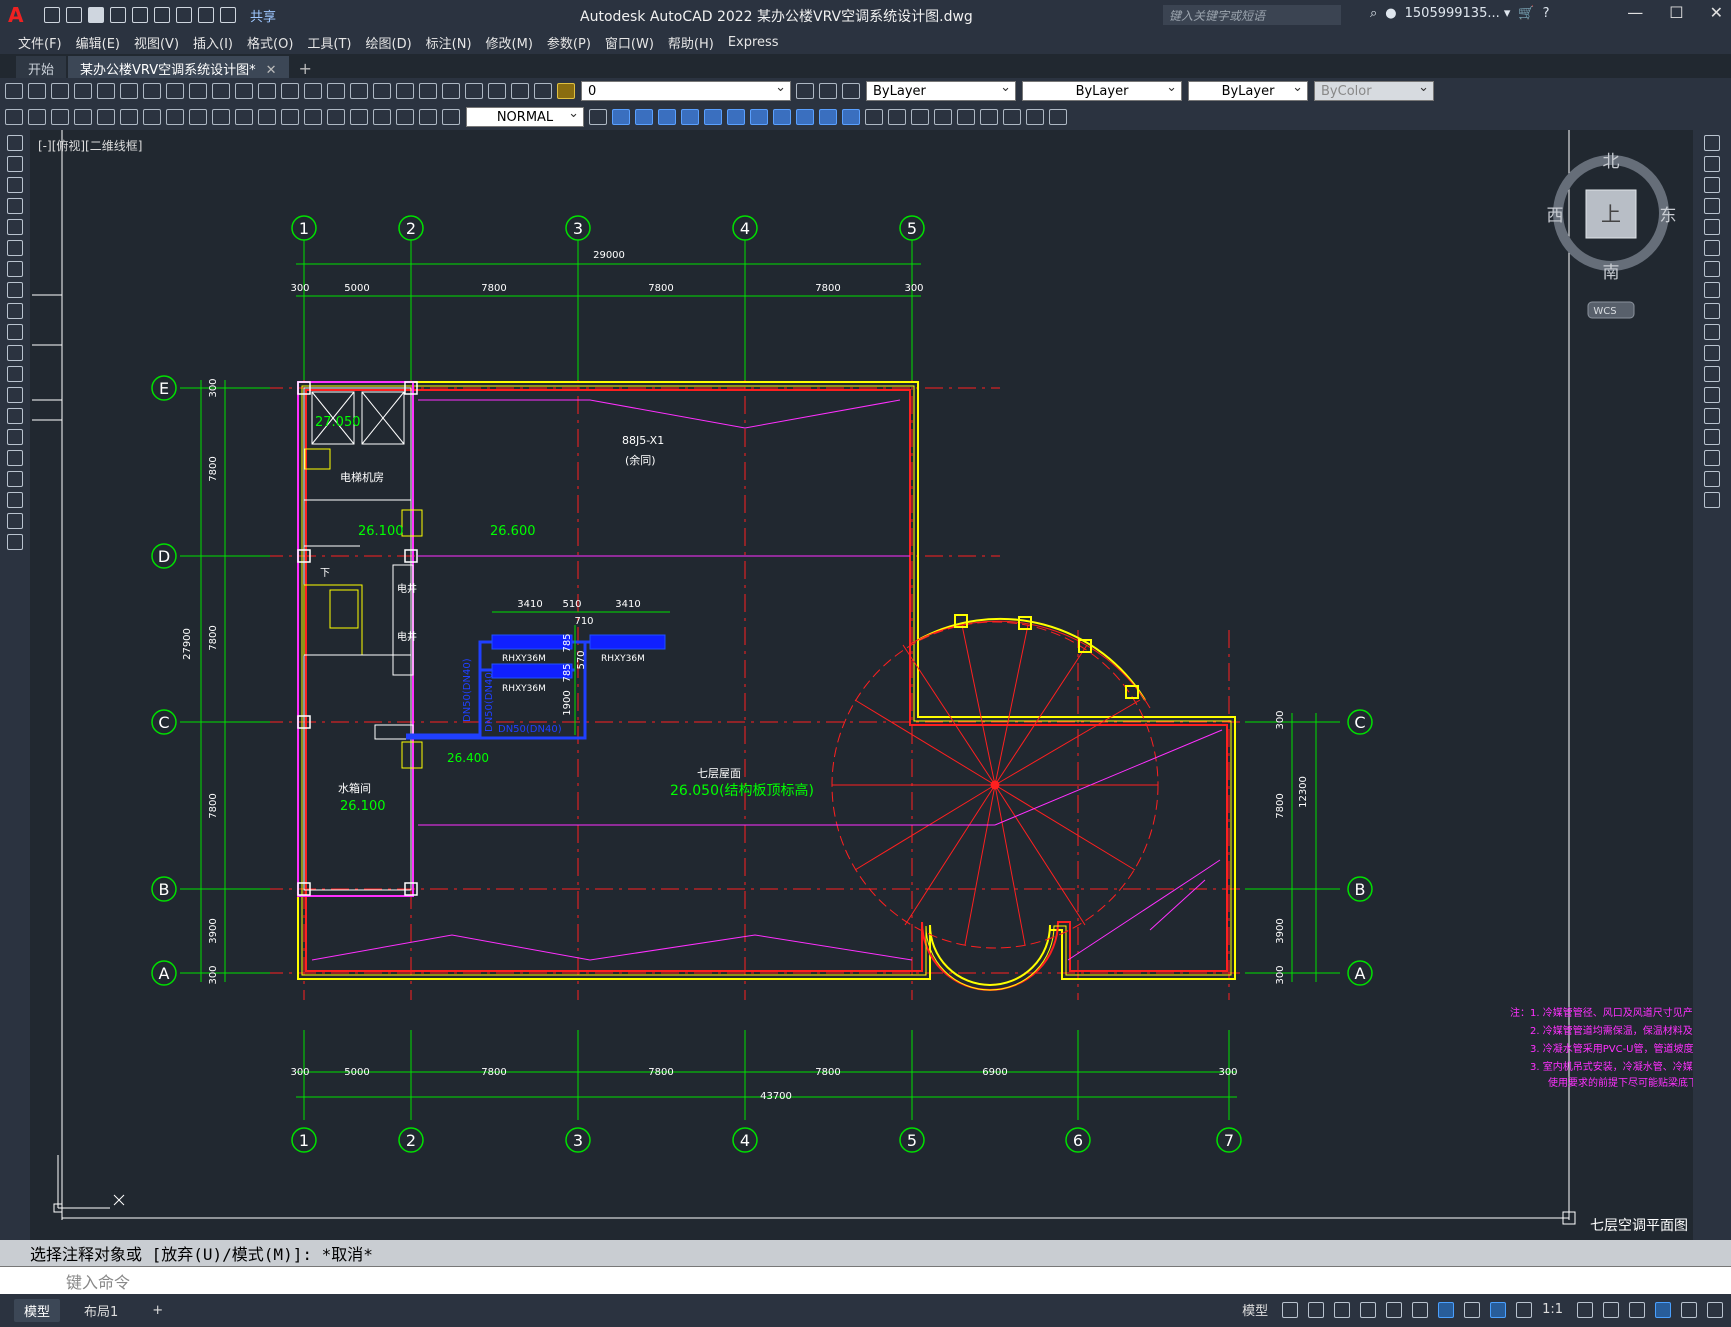  What do you see at coordinates (60, 117) in the screenshot?
I see `arc-length-icon` at bounding box center [60, 117].